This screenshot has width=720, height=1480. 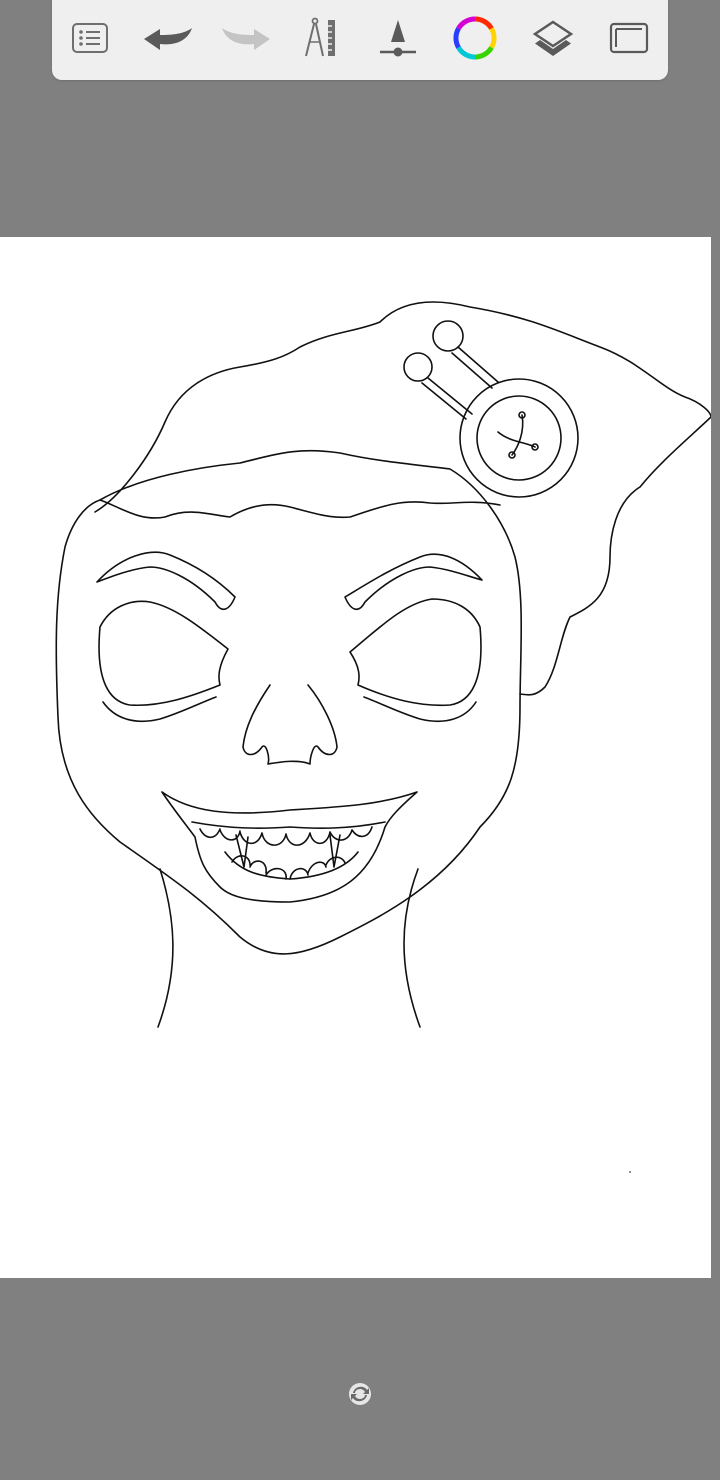 I want to click on layers-button, so click(x=553, y=38).